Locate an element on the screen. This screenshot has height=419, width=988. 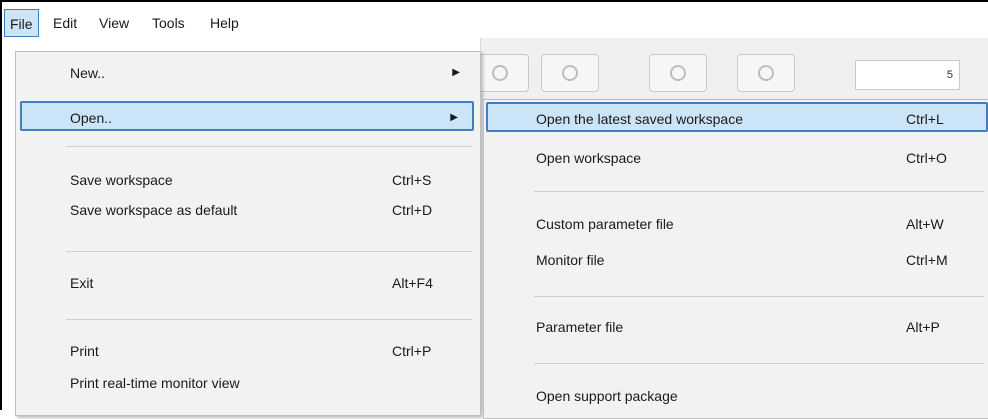
shortcut-label: Ctrl+L is located at coordinates (925, 119).